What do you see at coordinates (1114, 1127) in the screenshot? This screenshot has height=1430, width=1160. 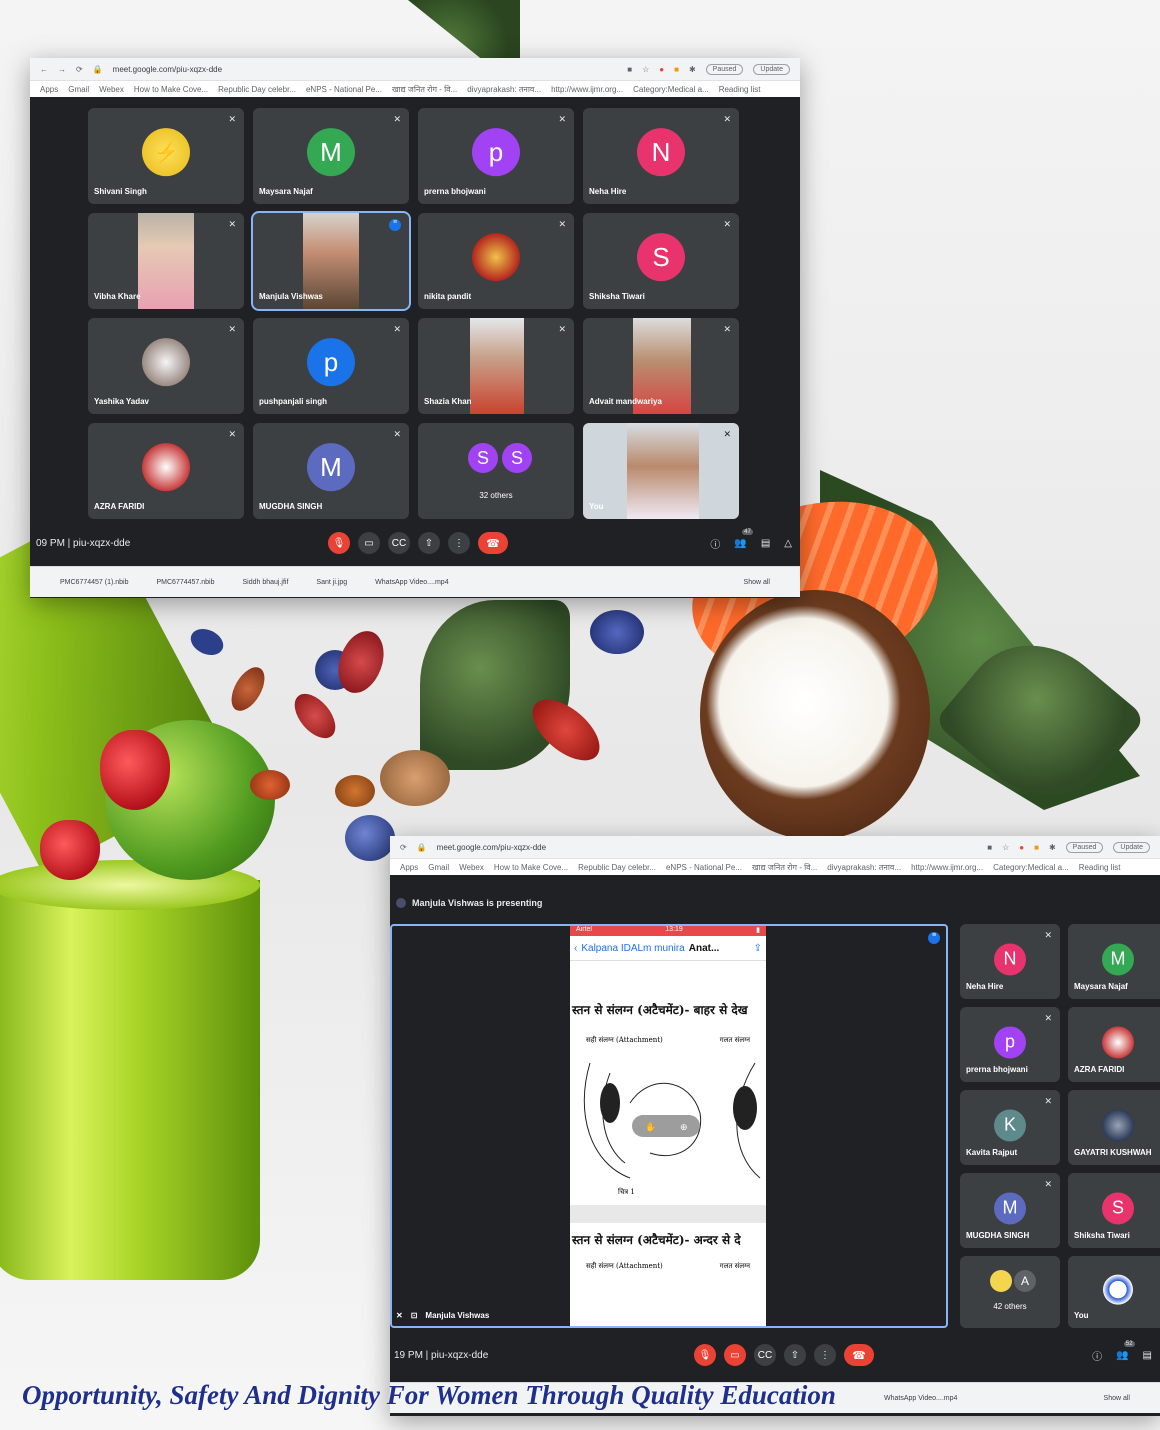 I see `participant-tile: GAYATRI KUSHWAH` at bounding box center [1114, 1127].